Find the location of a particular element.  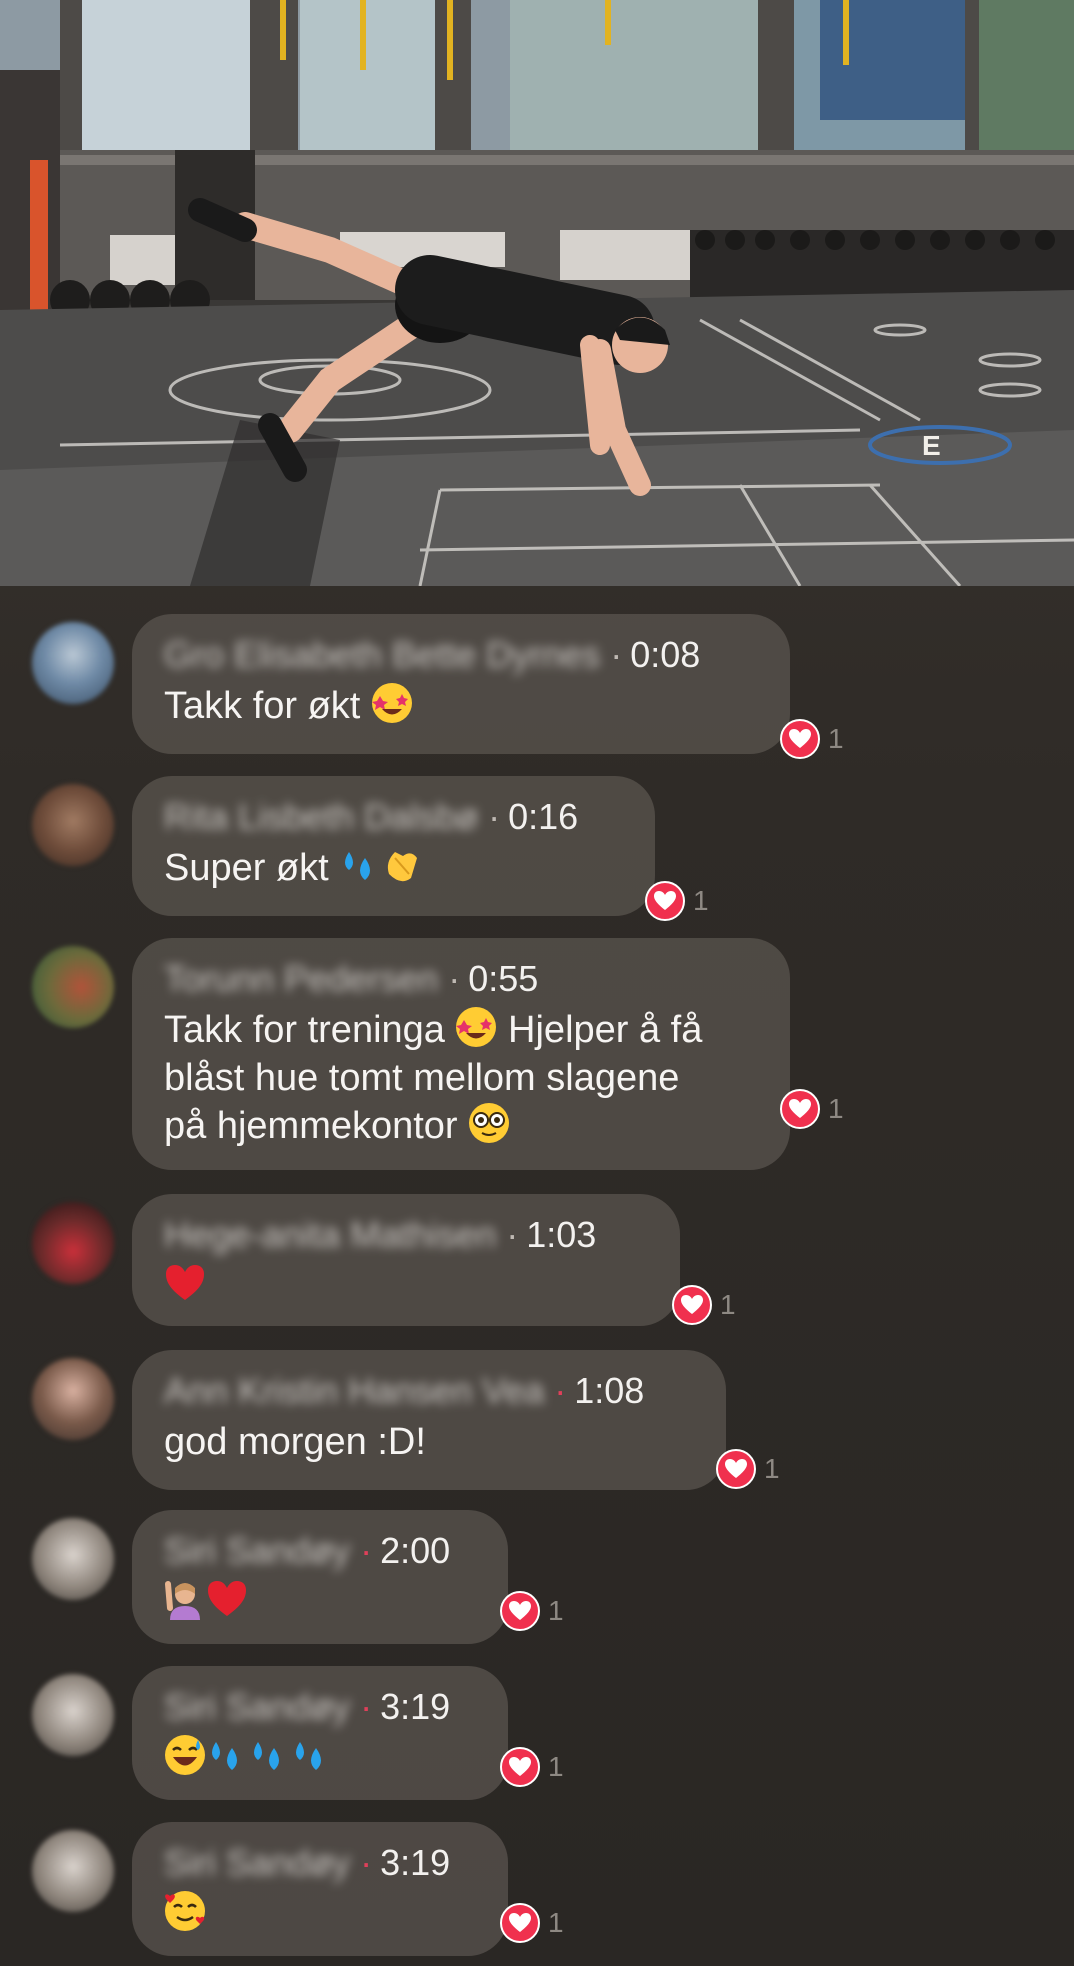

grinning-sweat-emoji-icon is located at coordinates (185, 1755).